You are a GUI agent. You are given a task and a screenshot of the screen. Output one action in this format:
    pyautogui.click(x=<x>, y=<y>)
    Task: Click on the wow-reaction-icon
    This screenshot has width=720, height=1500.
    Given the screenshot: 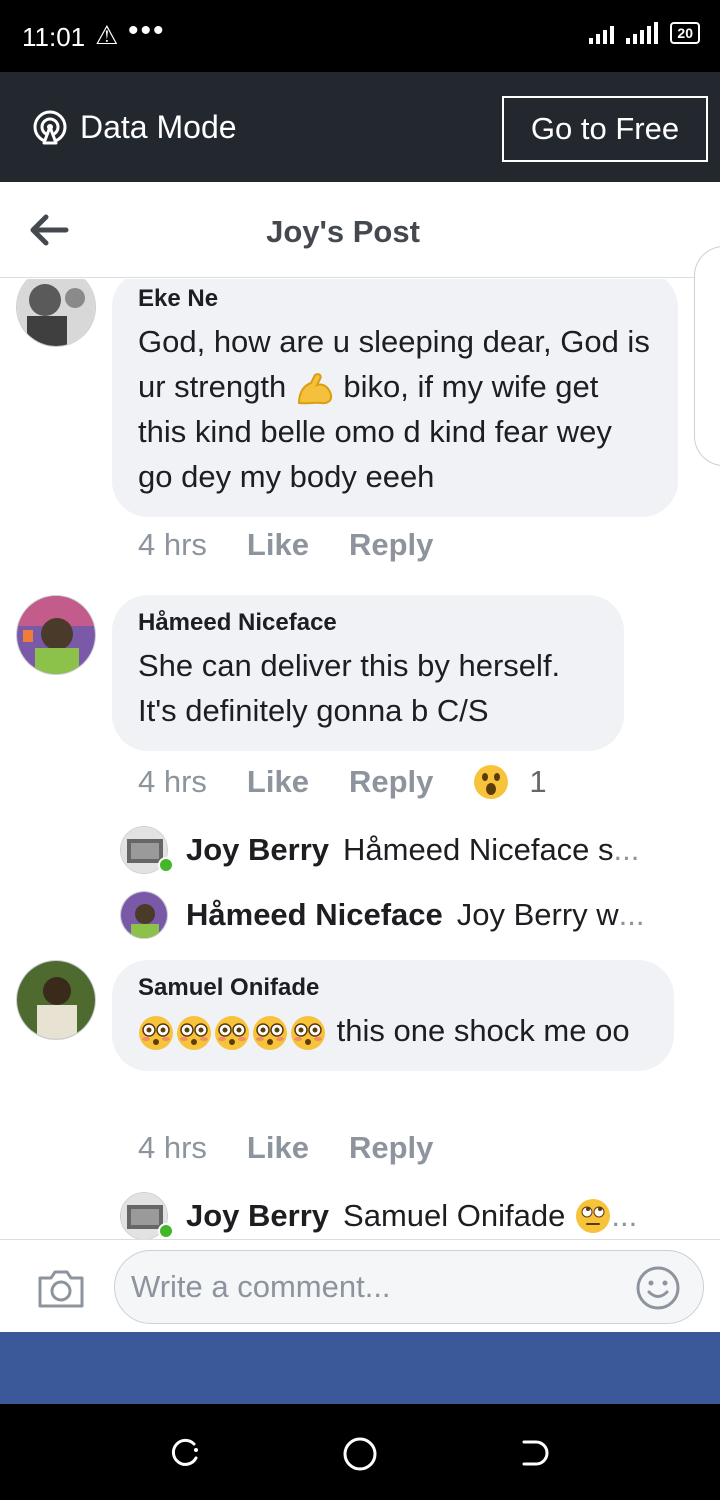 What is the action you would take?
    pyautogui.click(x=491, y=782)
    